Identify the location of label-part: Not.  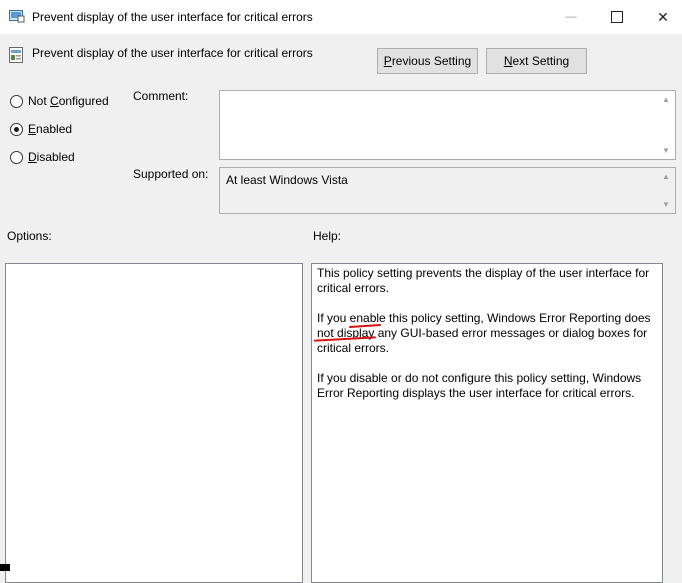
(39, 101).